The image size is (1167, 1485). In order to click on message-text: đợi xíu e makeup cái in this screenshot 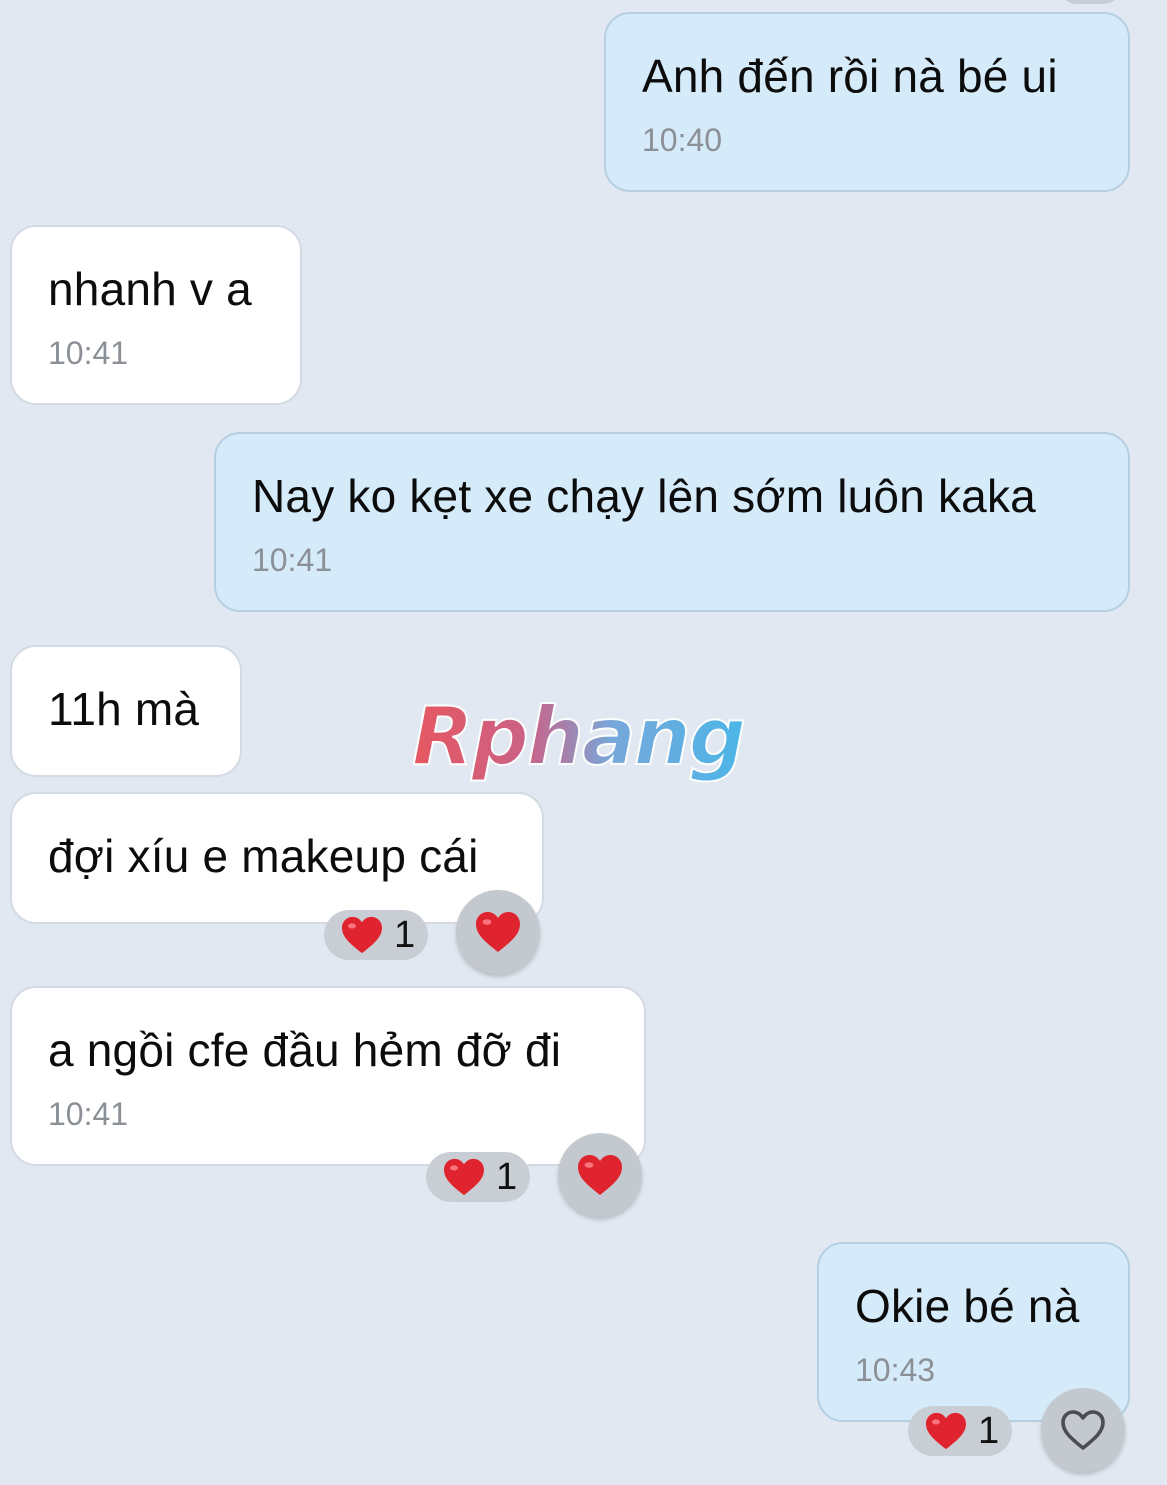, I will do `click(263, 856)`.